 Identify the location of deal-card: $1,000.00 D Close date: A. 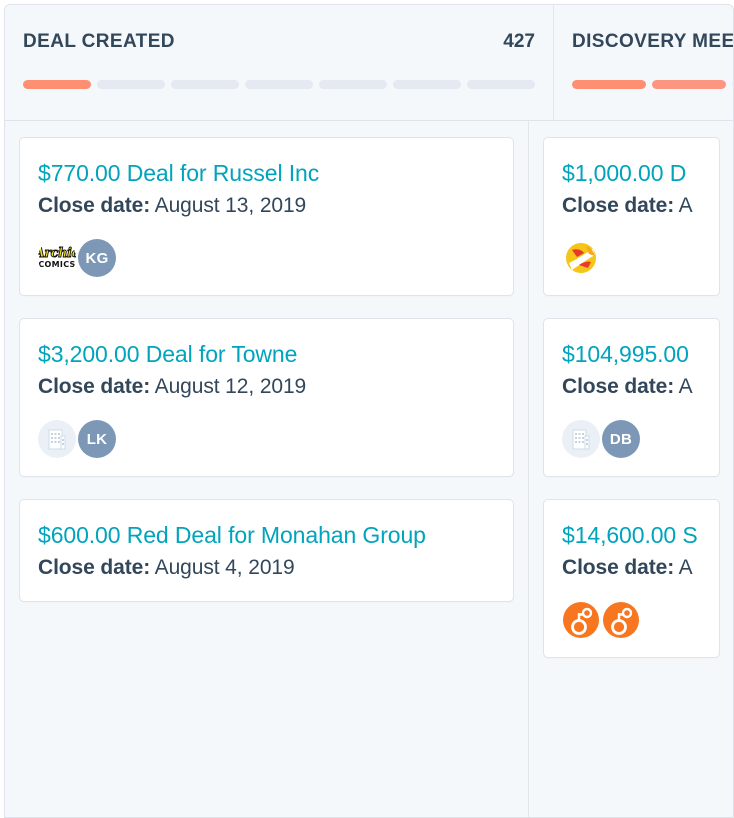
(631, 216).